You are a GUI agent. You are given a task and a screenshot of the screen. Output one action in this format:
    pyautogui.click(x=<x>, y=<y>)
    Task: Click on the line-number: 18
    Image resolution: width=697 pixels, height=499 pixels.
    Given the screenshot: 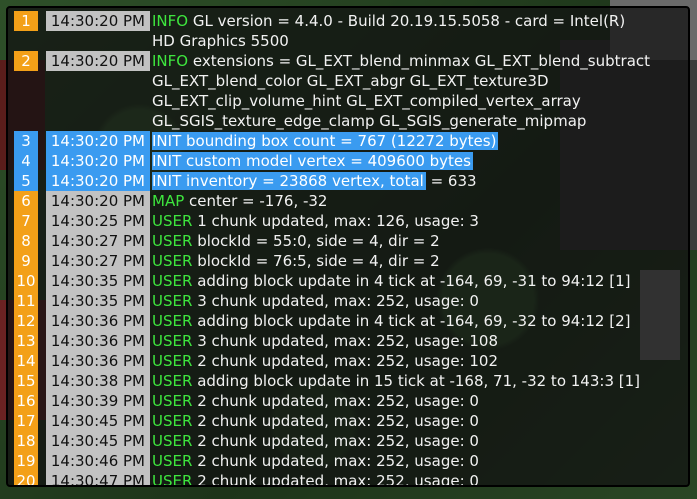 What is the action you would take?
    pyautogui.click(x=26, y=441)
    